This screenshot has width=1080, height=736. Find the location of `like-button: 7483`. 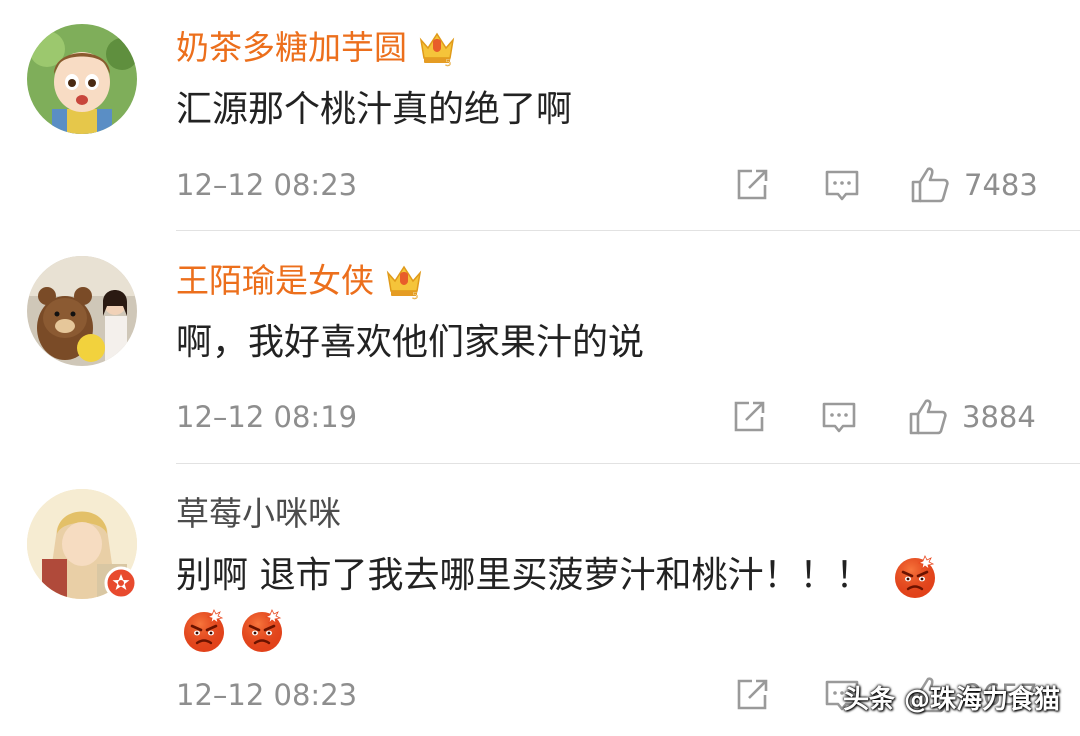

like-button: 7483 is located at coordinates (974, 185).